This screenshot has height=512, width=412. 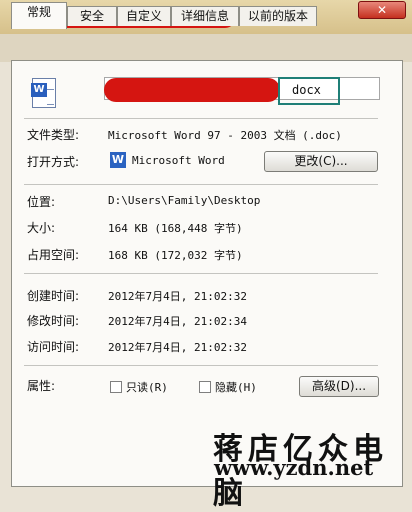 I want to click on size-value: 164 KB (168,448 字节), so click(x=175, y=228).